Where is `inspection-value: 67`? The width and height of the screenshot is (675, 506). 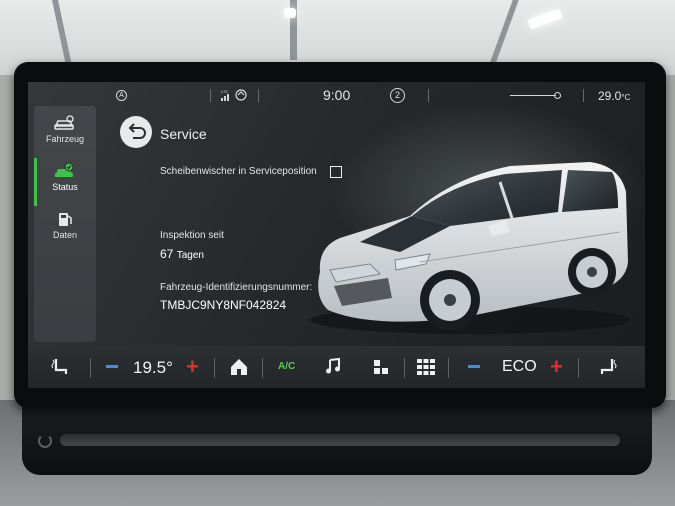
inspection-value: 67 is located at coordinates (167, 254).